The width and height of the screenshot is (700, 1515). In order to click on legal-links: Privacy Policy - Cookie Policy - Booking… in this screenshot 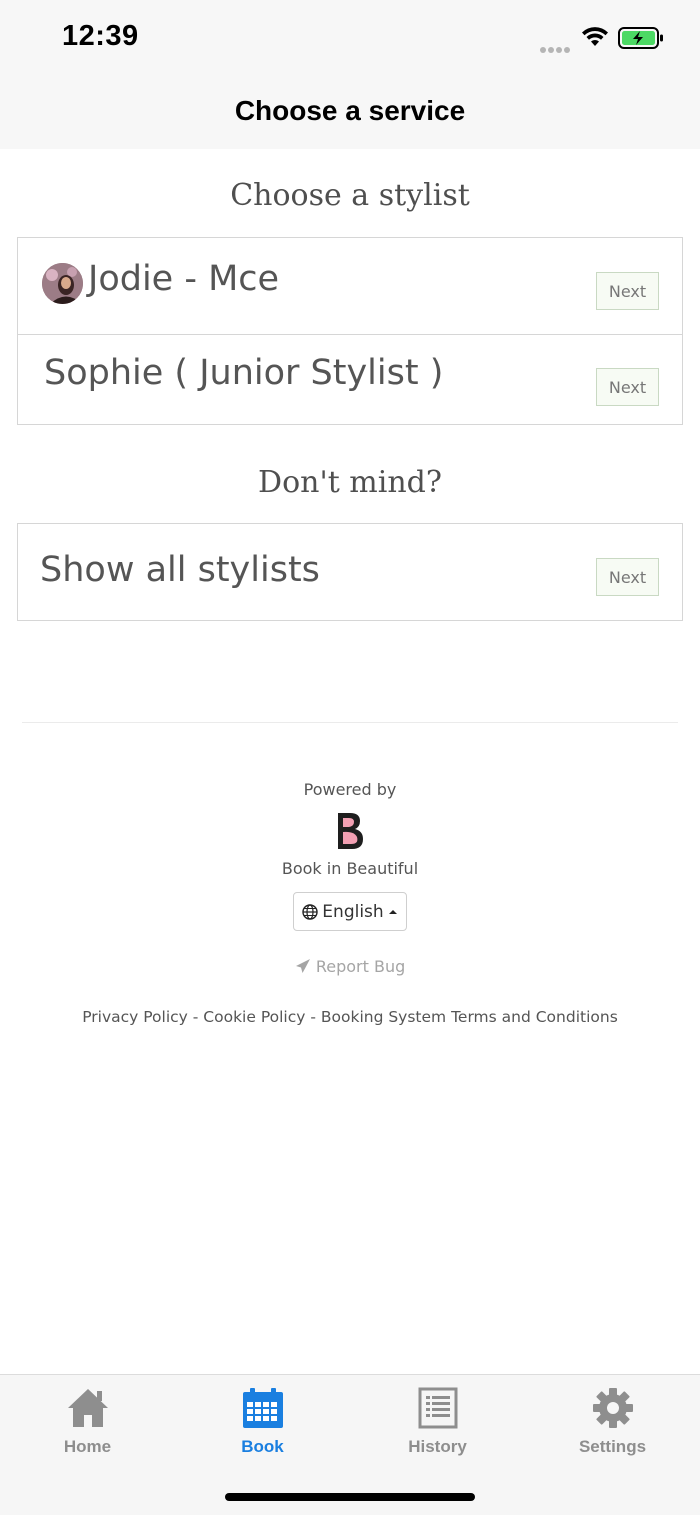, I will do `click(350, 1017)`.